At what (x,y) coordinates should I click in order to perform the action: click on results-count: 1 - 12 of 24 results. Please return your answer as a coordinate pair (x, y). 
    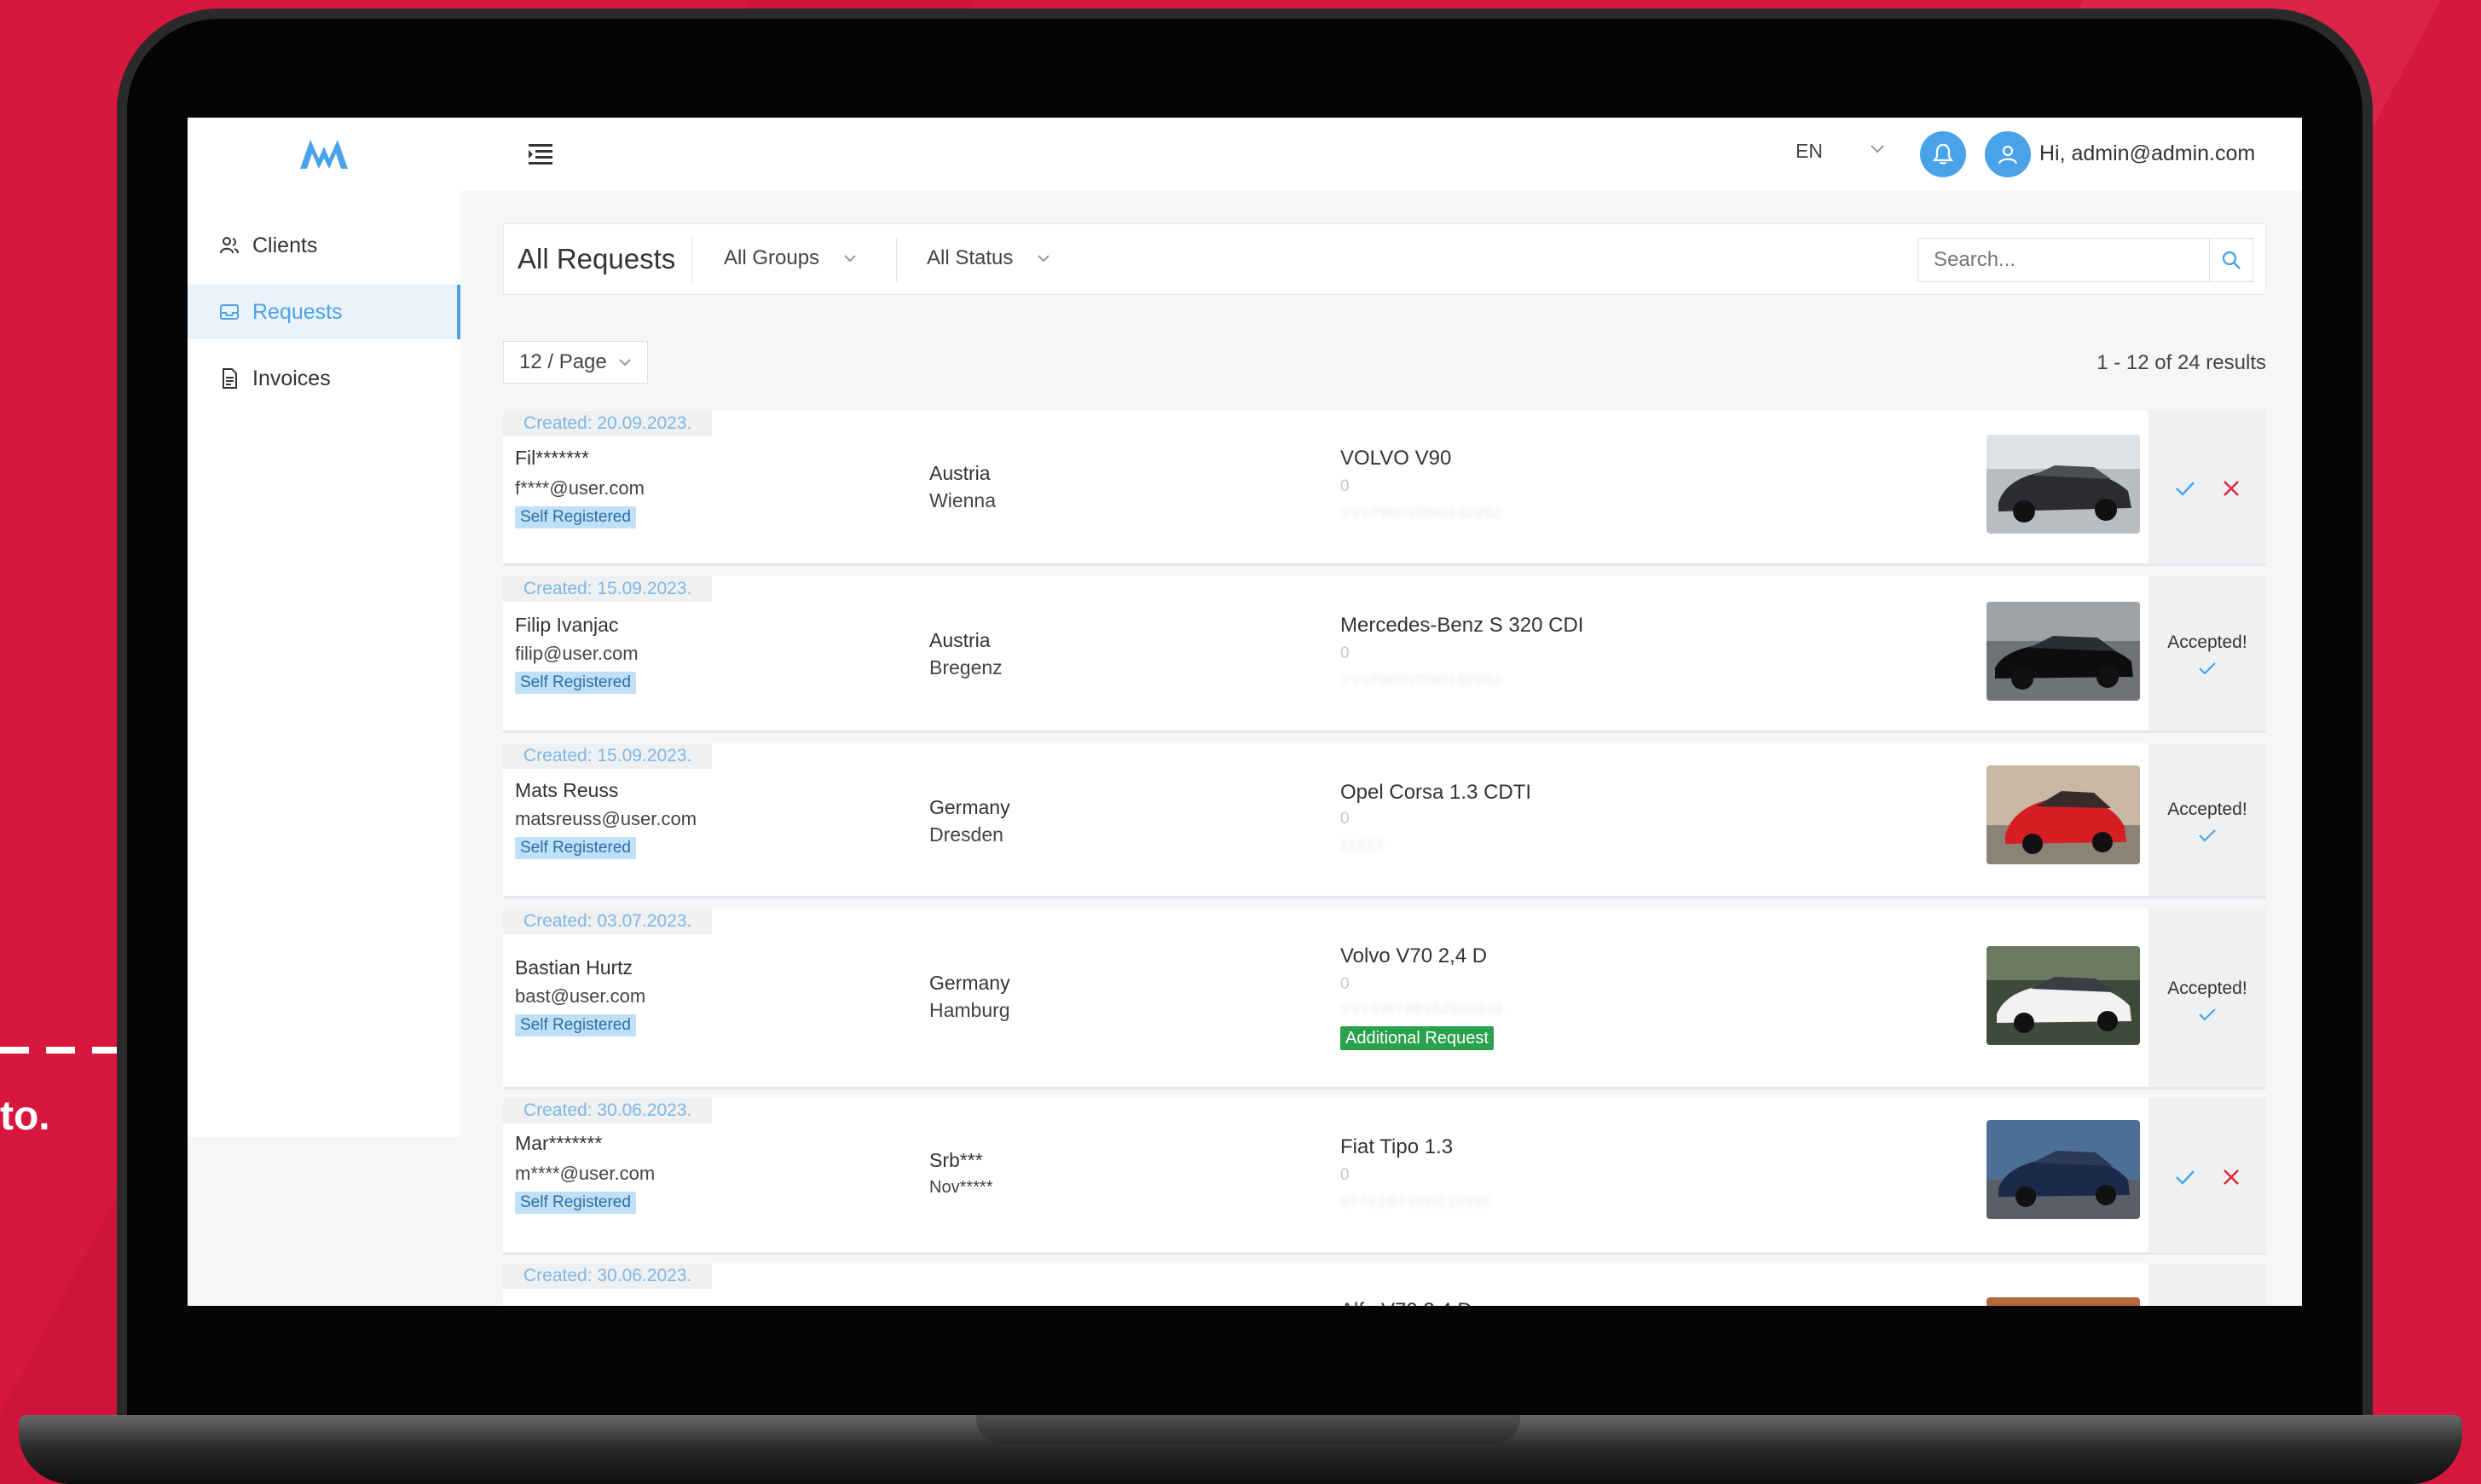
    Looking at the image, I should click on (2181, 362).